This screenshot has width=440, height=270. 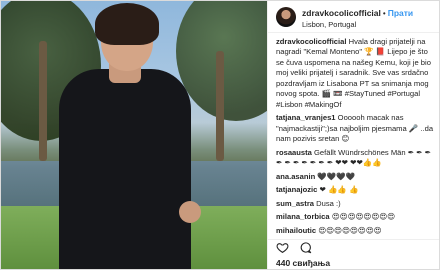 I want to click on comment-username: rosaausta, so click(x=294, y=152).